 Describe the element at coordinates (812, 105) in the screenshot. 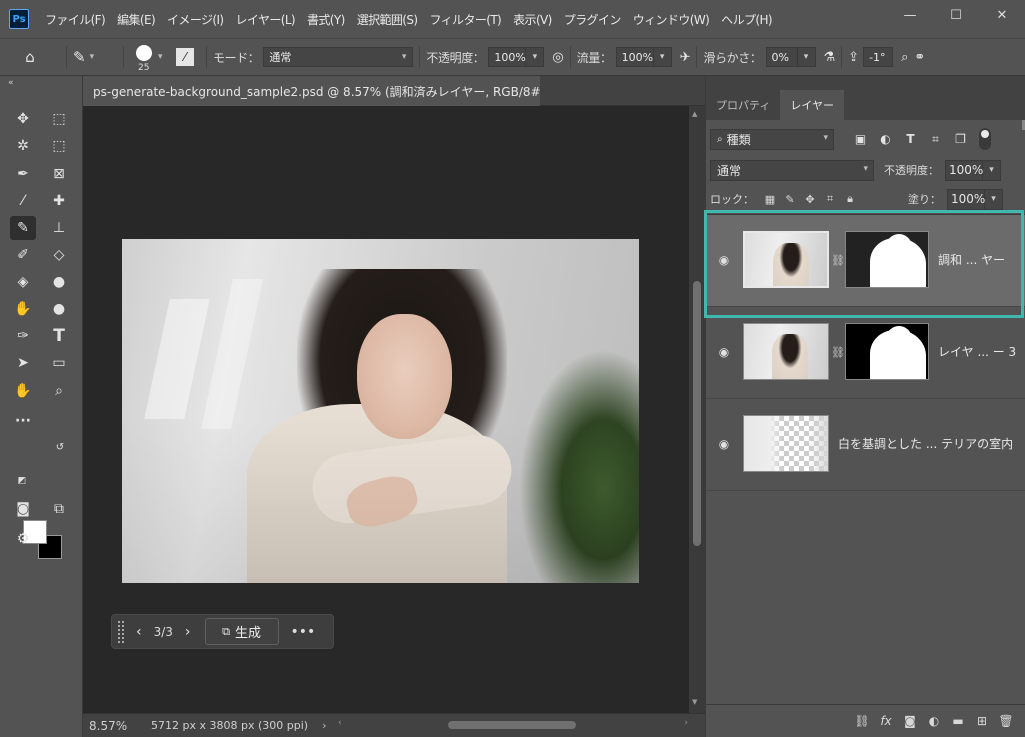

I see `tab-layers: レイヤー` at that location.